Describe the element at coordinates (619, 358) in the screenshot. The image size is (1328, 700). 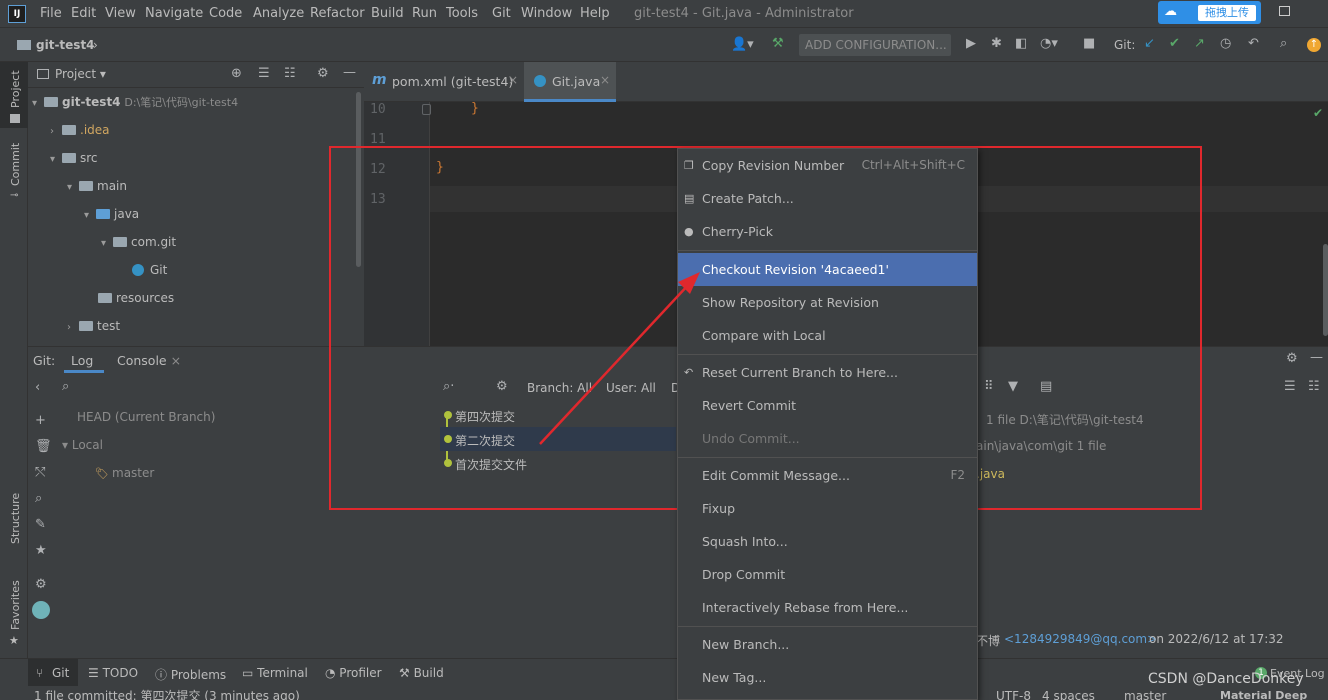
I see `annotation-arrow` at that location.